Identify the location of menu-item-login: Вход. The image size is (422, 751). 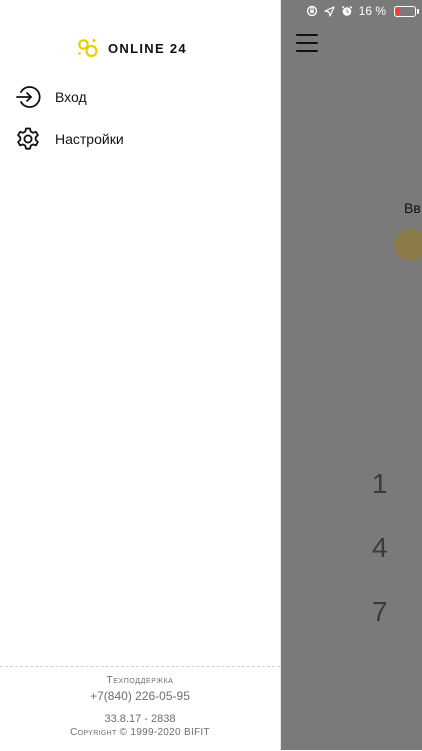
(140, 97).